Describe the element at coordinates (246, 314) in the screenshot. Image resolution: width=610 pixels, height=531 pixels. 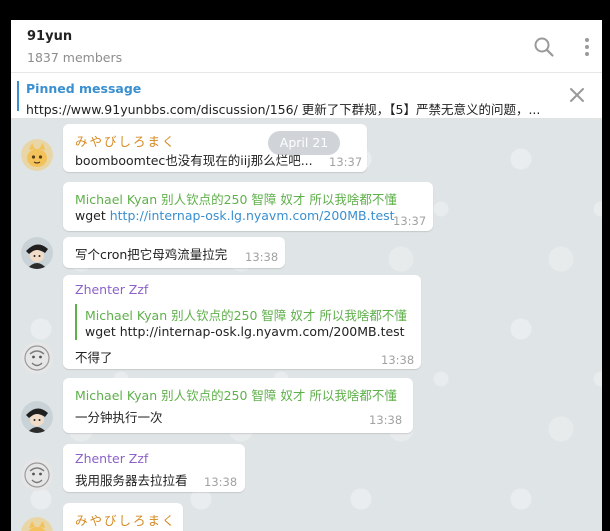
I see `reply-sender: Michael Kyan 别人钦点的250 智障 奴才 所以我啥都不懂` at that location.